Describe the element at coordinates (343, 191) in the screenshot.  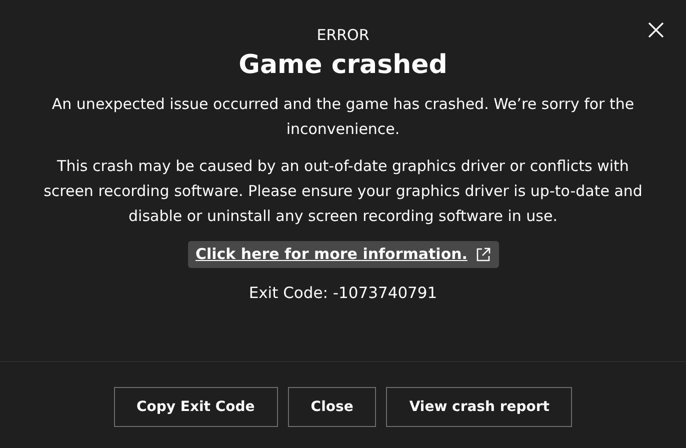
I see `message-text: This crash may be caused by an out-of-date graphics driver or conflicts with screen recording software. Please ensure your graphics driver is up-to-date and disable or uninstall any screen recording software in use.` at that location.